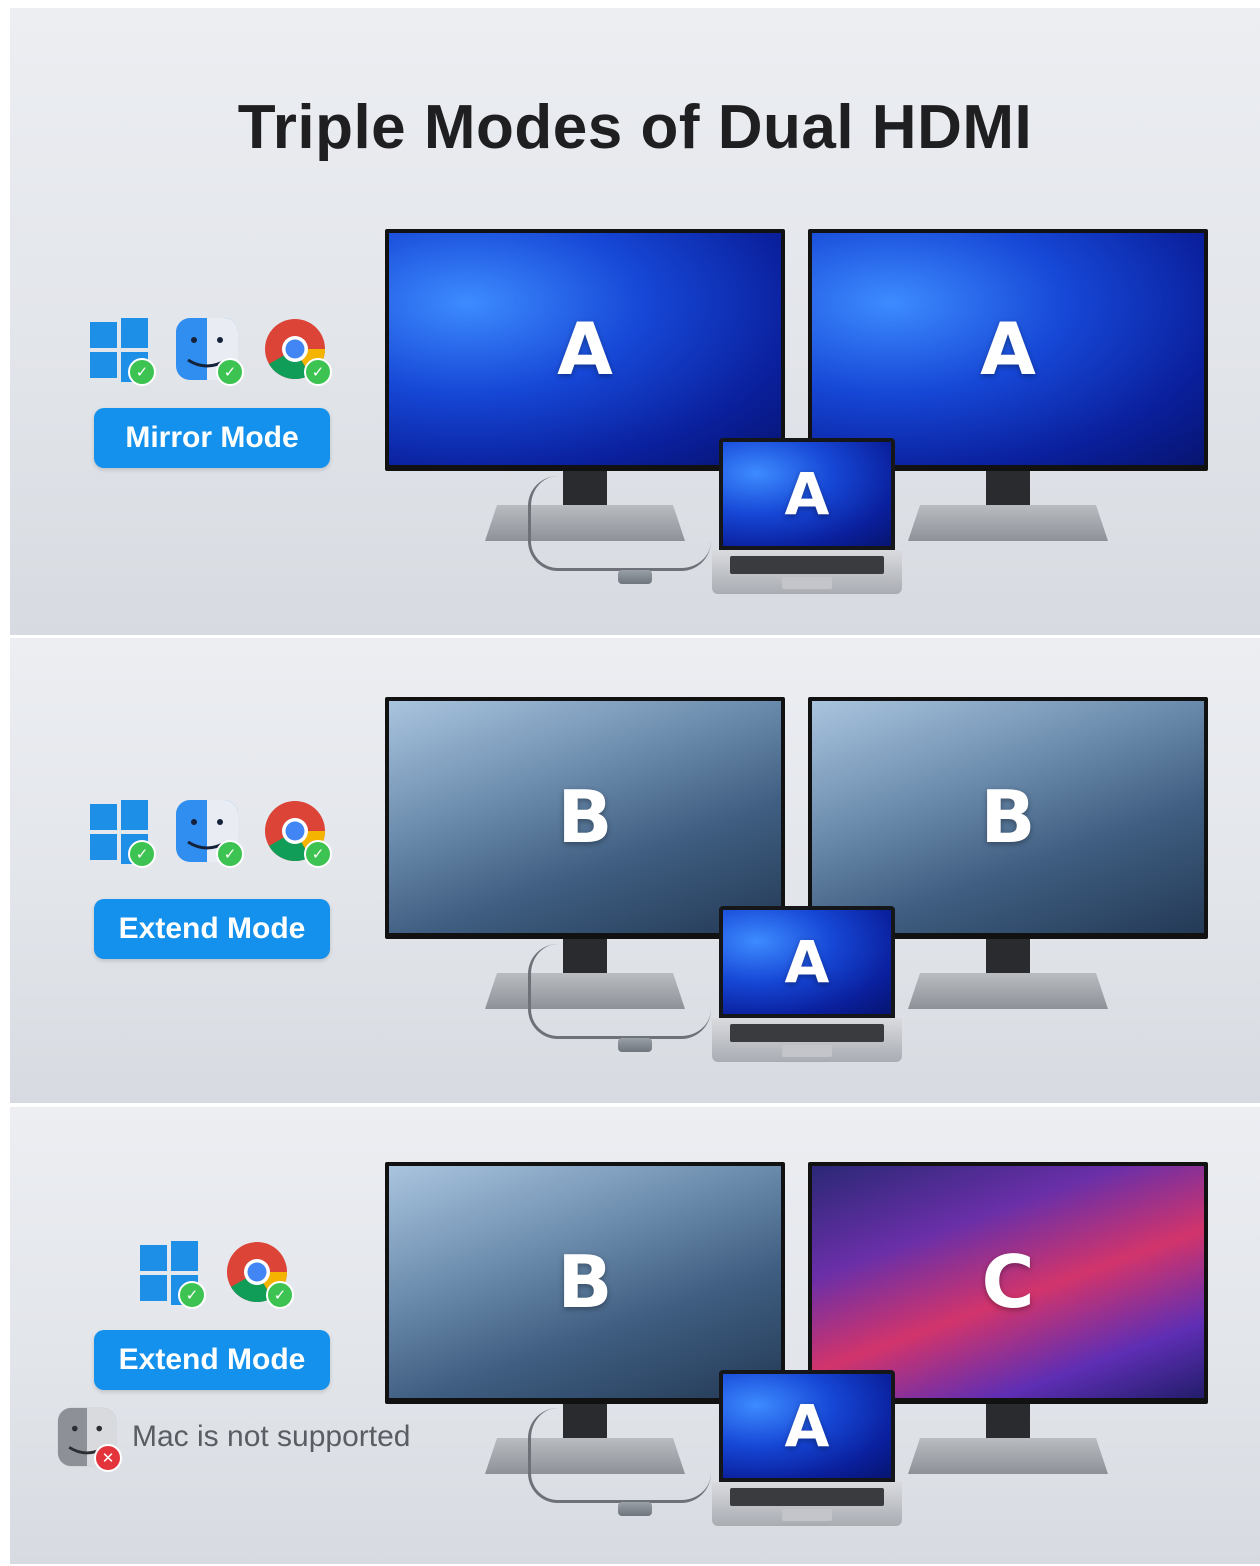  What do you see at coordinates (215, 1274) in the screenshot?
I see `os-support-row: ✓ ✓` at bounding box center [215, 1274].